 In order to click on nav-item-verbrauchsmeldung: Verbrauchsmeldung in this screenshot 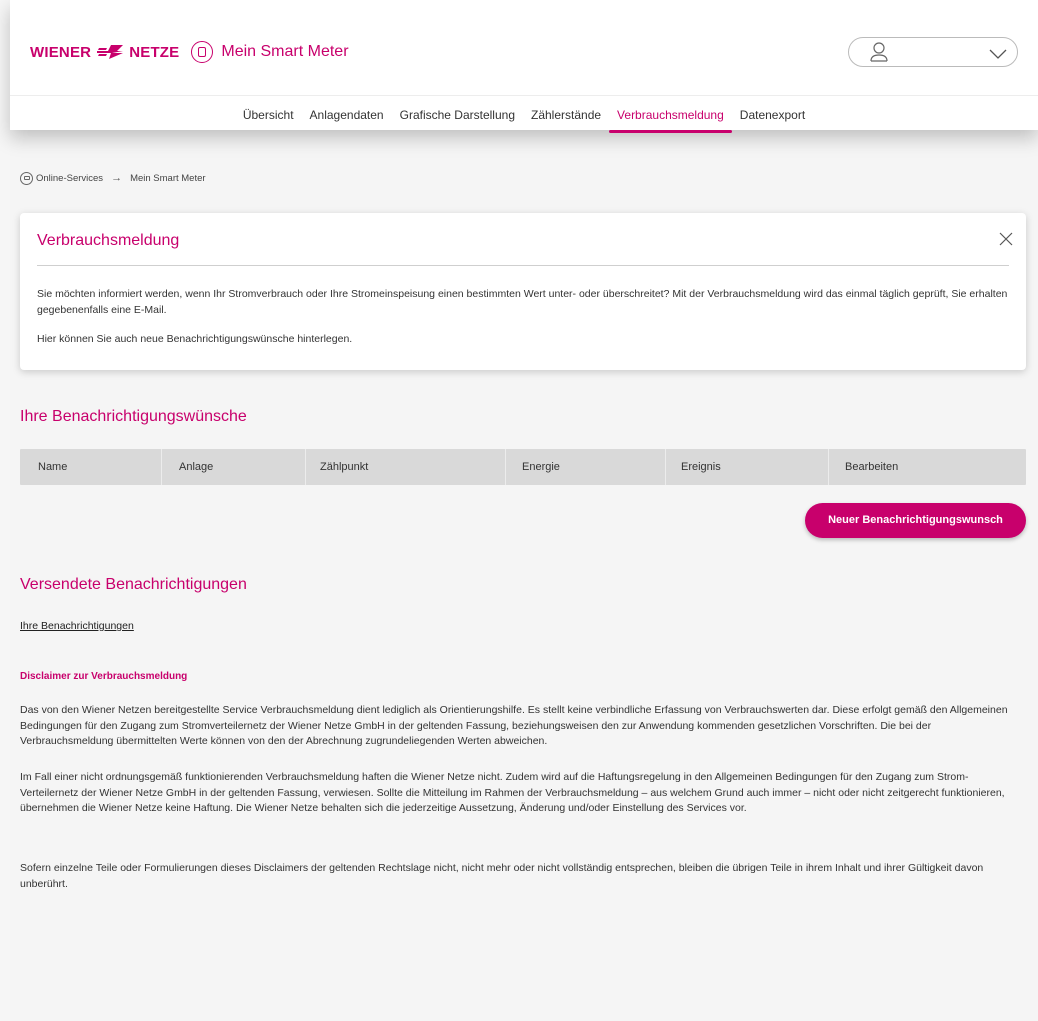, I will do `click(670, 114)`.